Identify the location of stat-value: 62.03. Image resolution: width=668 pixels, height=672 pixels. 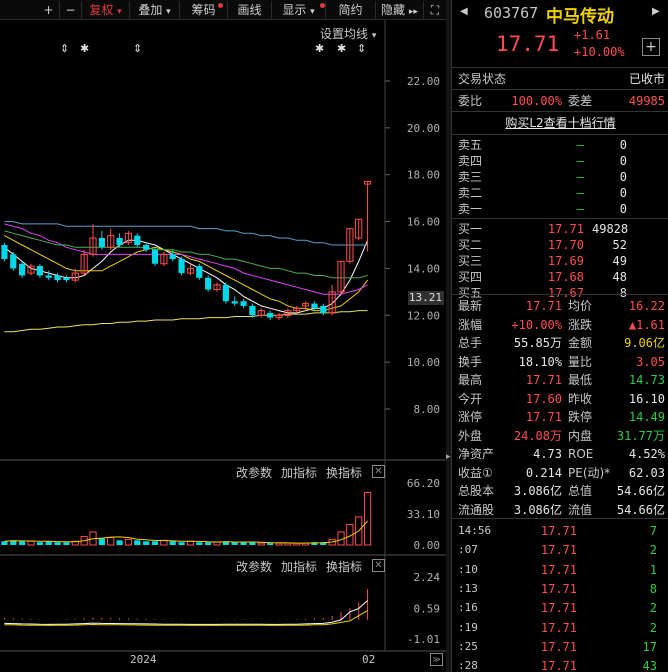
(646, 472).